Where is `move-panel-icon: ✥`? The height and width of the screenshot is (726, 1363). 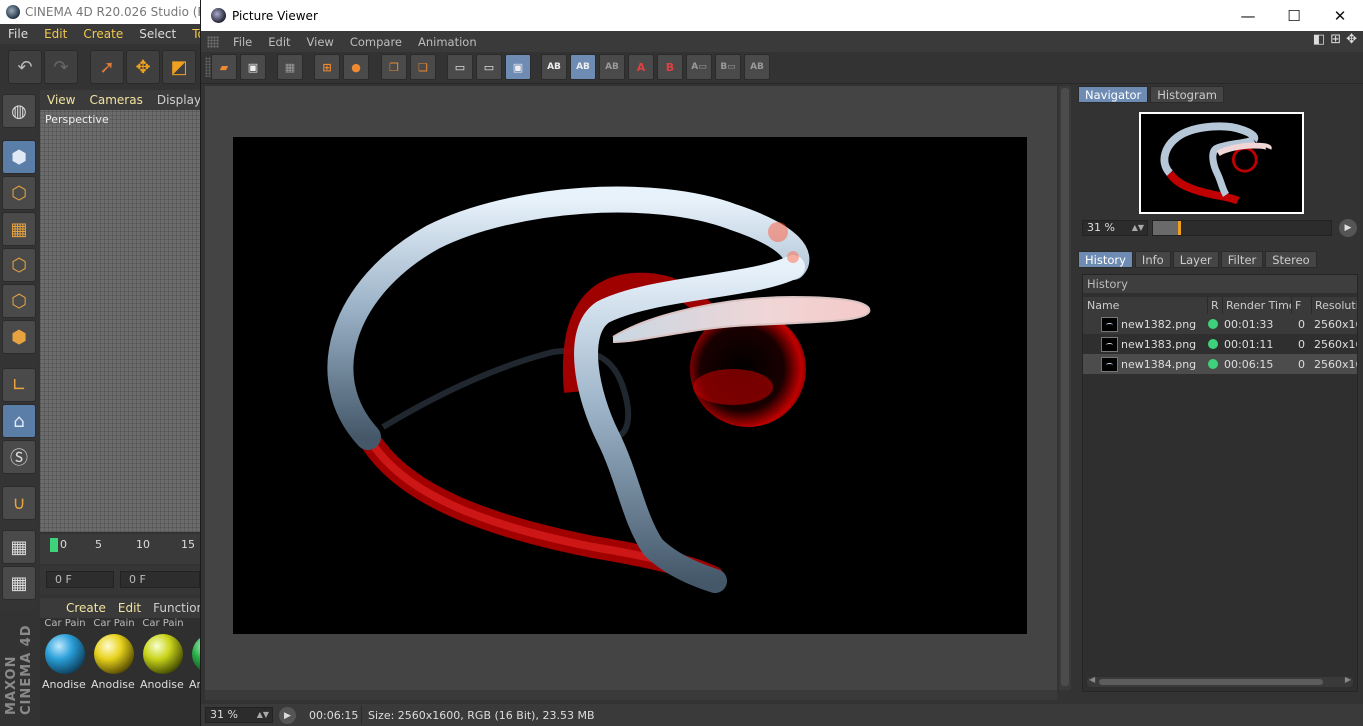 move-panel-icon: ✥ is located at coordinates (1351, 39).